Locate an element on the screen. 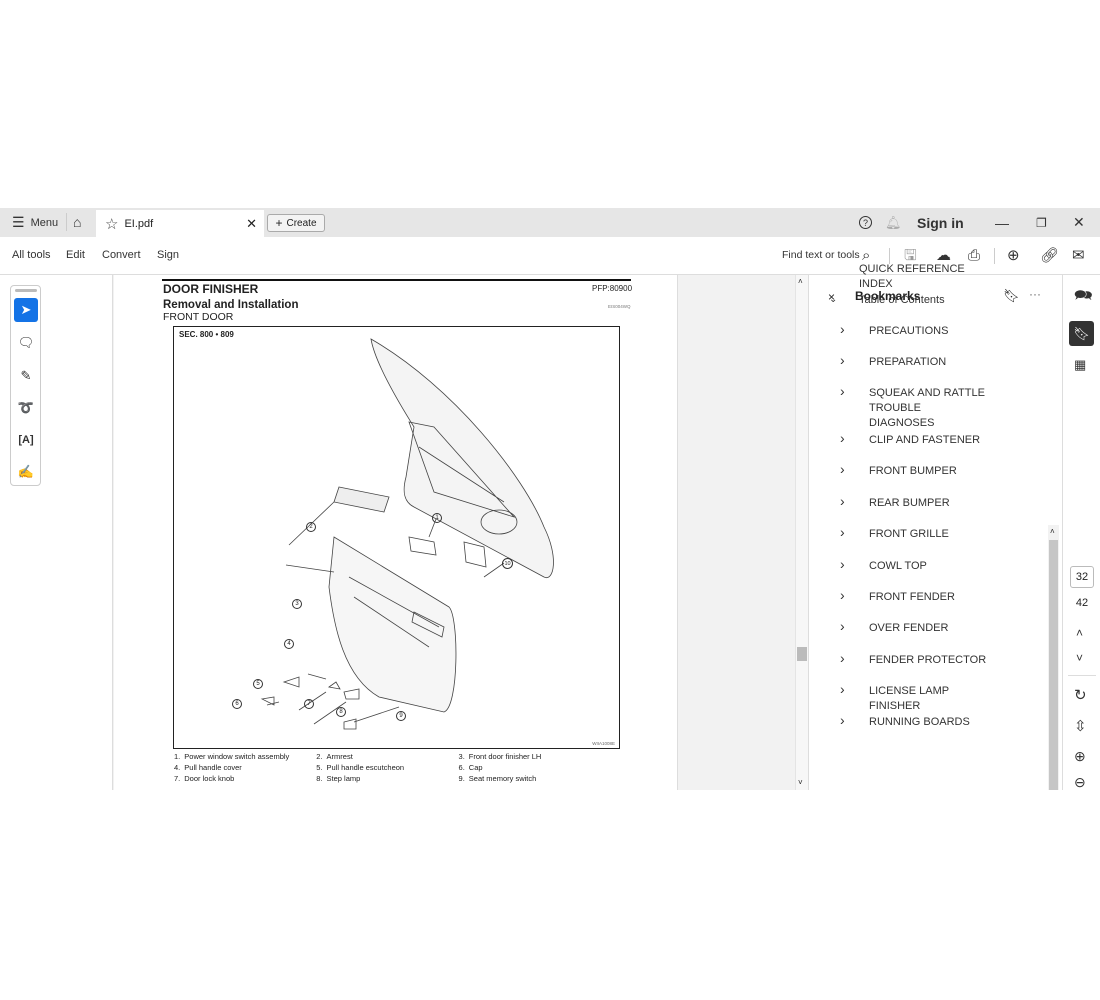  bookmark-item: PREPARATION is located at coordinates (929, 362).